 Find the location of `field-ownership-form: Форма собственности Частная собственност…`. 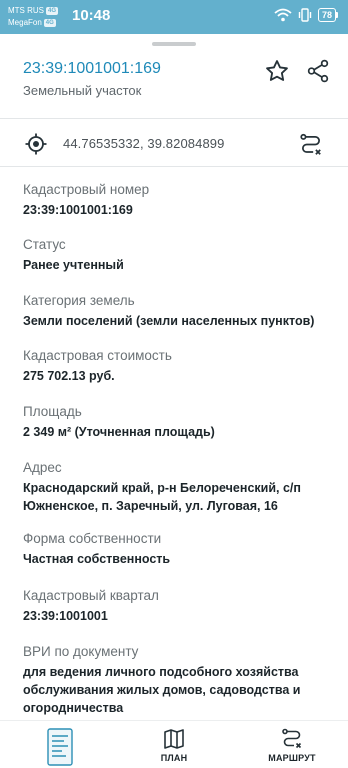

field-ownership-form: Форма собственности Частная собственност… is located at coordinates (178, 549).